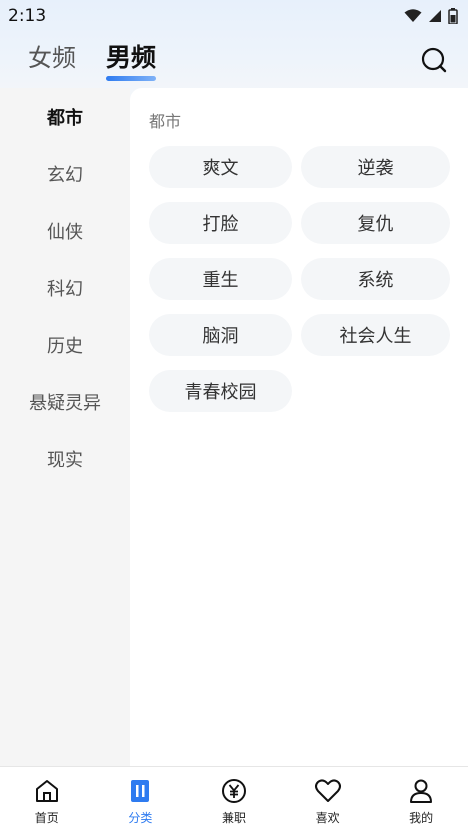 The height and width of the screenshot is (832, 468). What do you see at coordinates (435, 16) in the screenshot?
I see `signal-icon` at bounding box center [435, 16].